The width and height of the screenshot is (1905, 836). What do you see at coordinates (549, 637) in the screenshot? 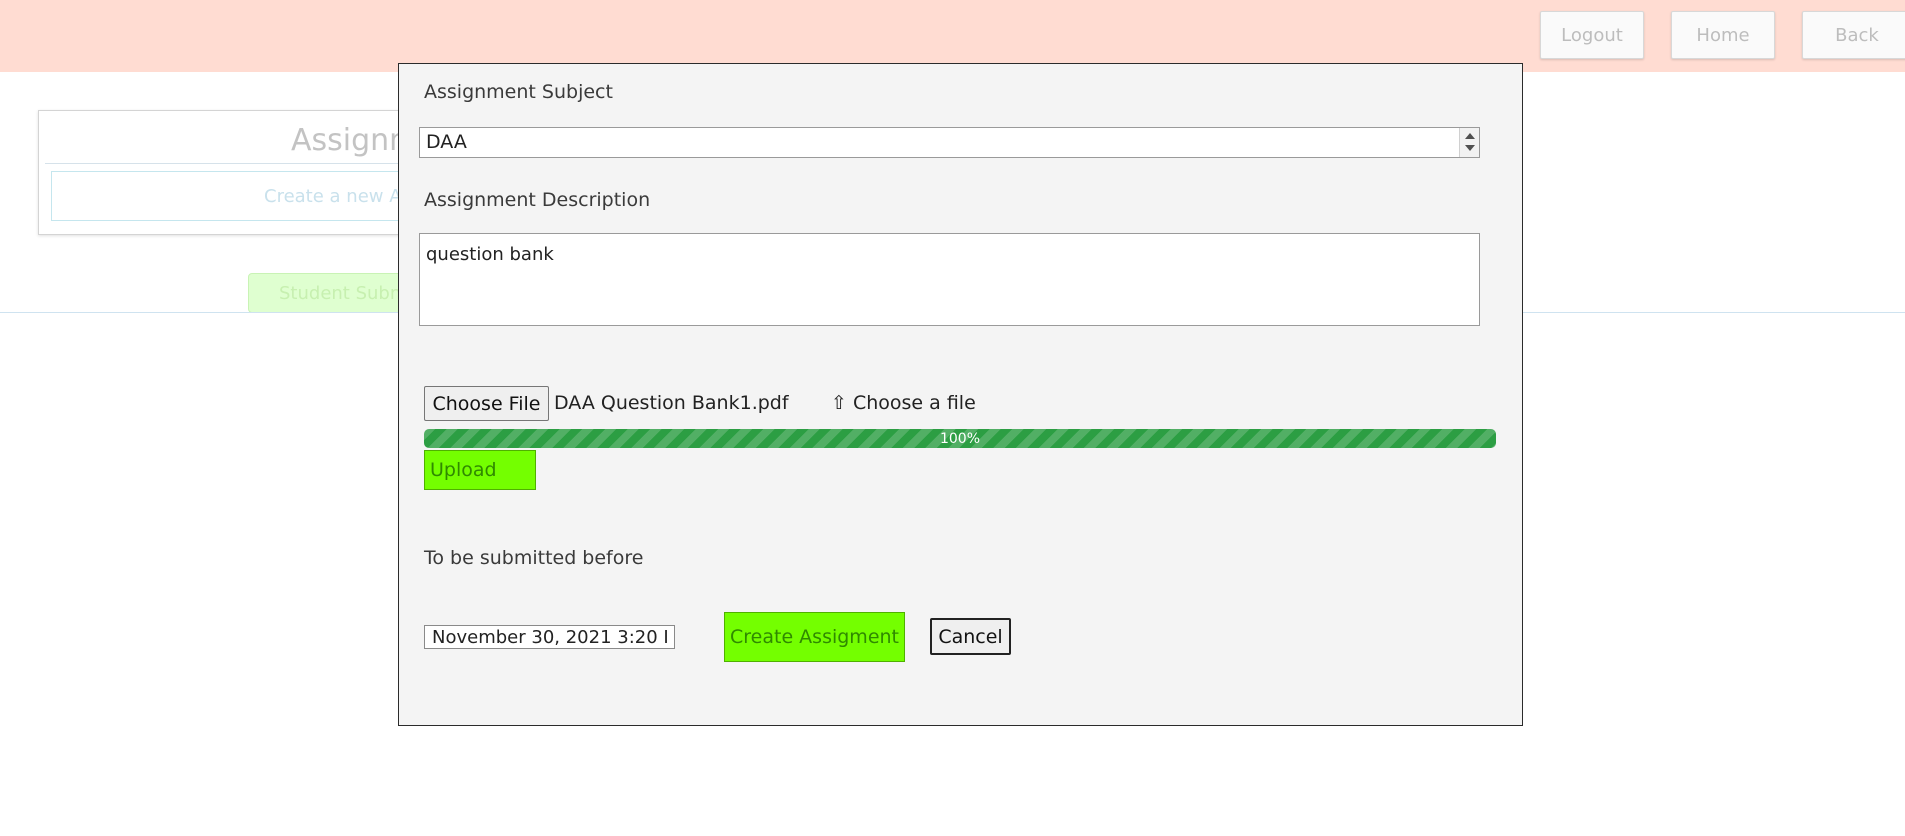
I see `deadline-input: November 30, 2021 3:20 I` at bounding box center [549, 637].